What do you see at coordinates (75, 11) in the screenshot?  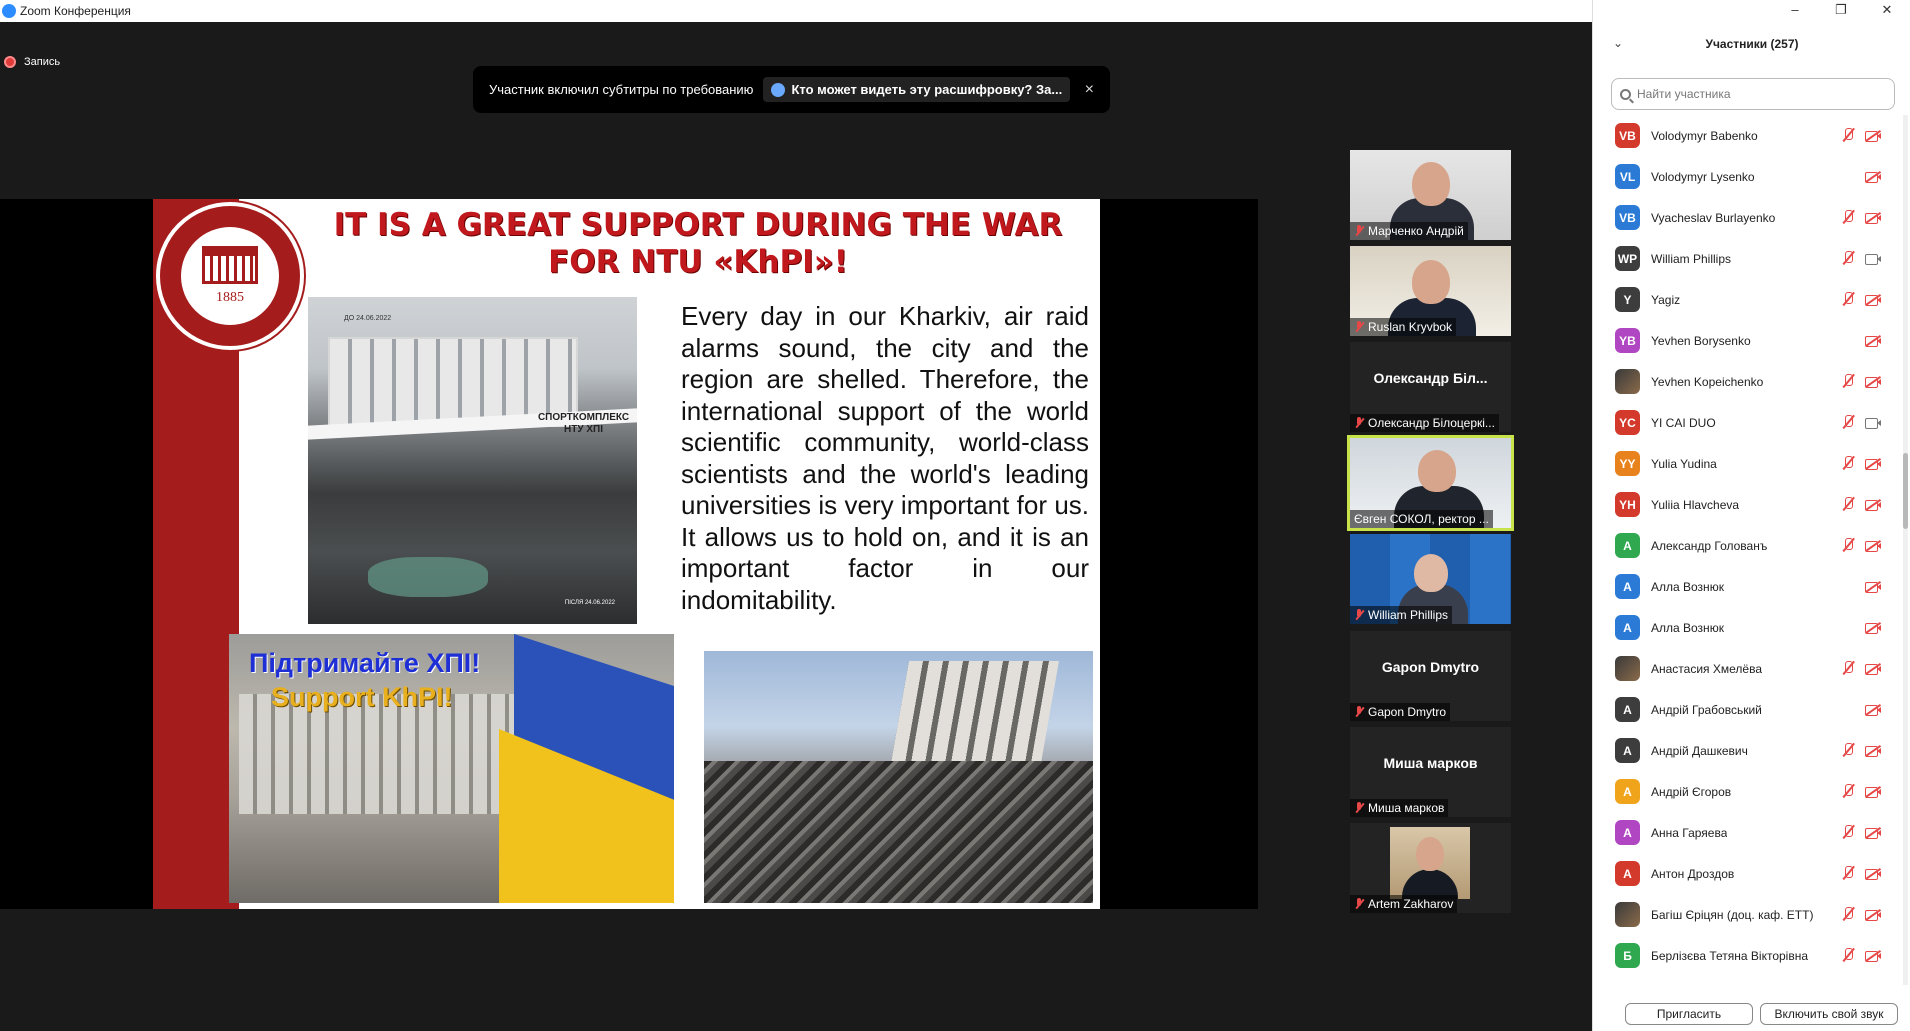 I see `window-title: Zoom Конференция` at bounding box center [75, 11].